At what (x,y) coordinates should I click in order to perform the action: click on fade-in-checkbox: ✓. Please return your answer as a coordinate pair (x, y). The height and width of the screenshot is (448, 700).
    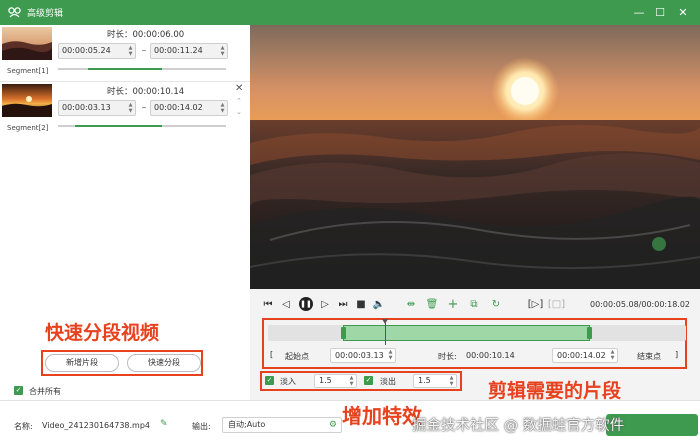
    Looking at the image, I should click on (269, 380).